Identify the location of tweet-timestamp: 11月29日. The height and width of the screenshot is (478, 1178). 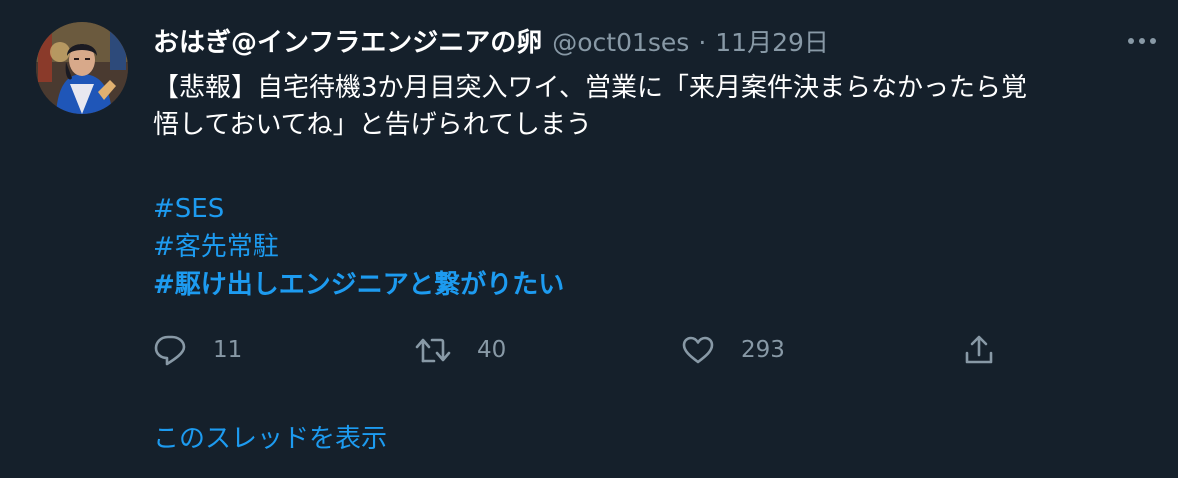
(772, 43).